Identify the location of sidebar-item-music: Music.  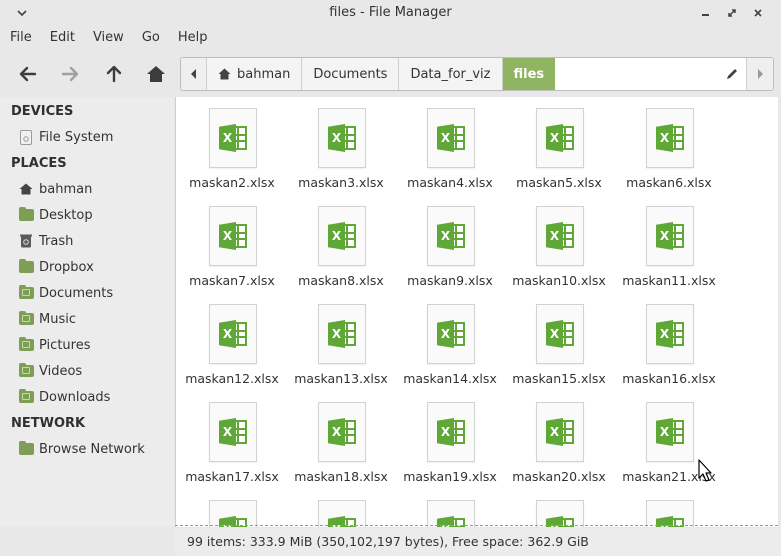
(93, 319).